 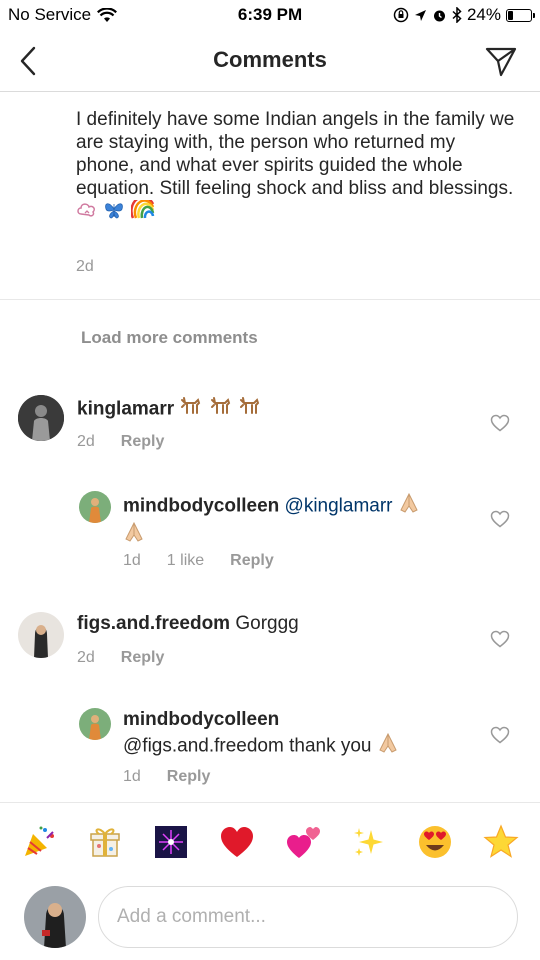 I want to click on comment-username: kinglamarr, so click(x=125, y=409).